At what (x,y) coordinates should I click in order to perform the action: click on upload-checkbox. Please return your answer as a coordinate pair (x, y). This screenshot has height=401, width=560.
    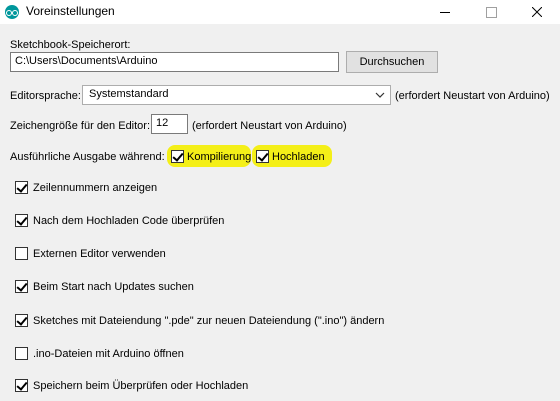
    Looking at the image, I should click on (262, 156).